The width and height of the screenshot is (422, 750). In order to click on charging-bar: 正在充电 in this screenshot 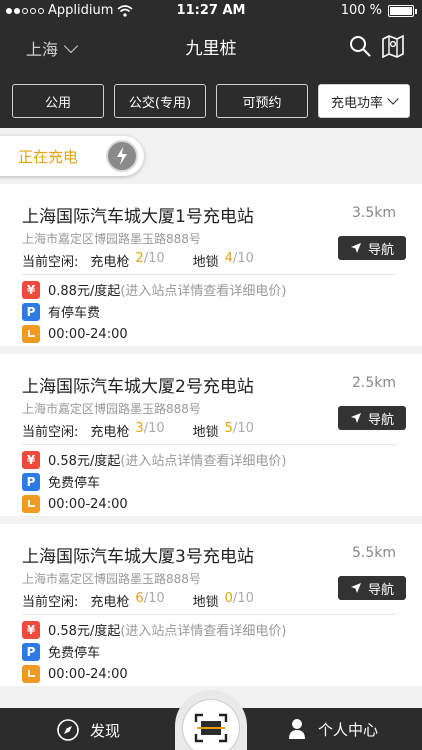, I will do `click(211, 156)`.